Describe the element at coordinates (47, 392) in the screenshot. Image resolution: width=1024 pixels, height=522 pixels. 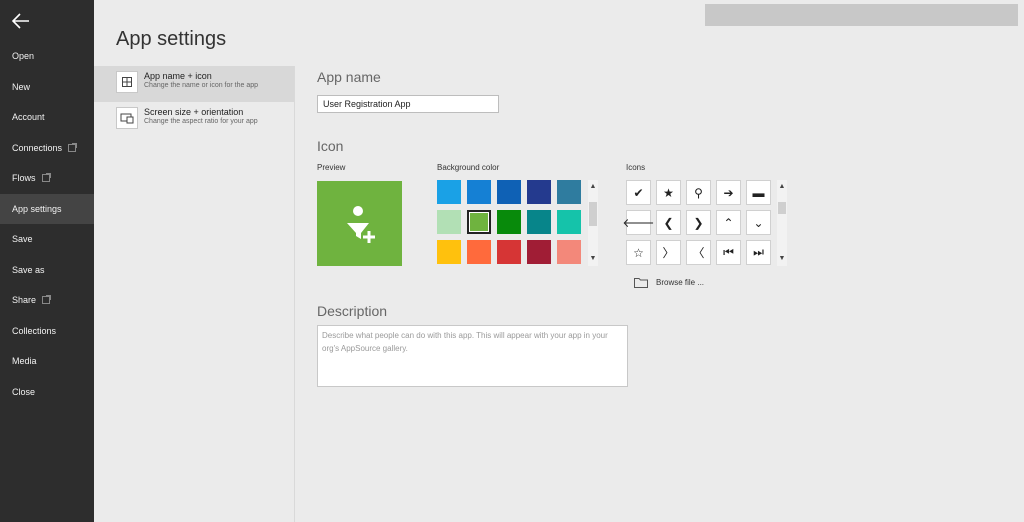
I see `nav-item-close: Close` at that location.